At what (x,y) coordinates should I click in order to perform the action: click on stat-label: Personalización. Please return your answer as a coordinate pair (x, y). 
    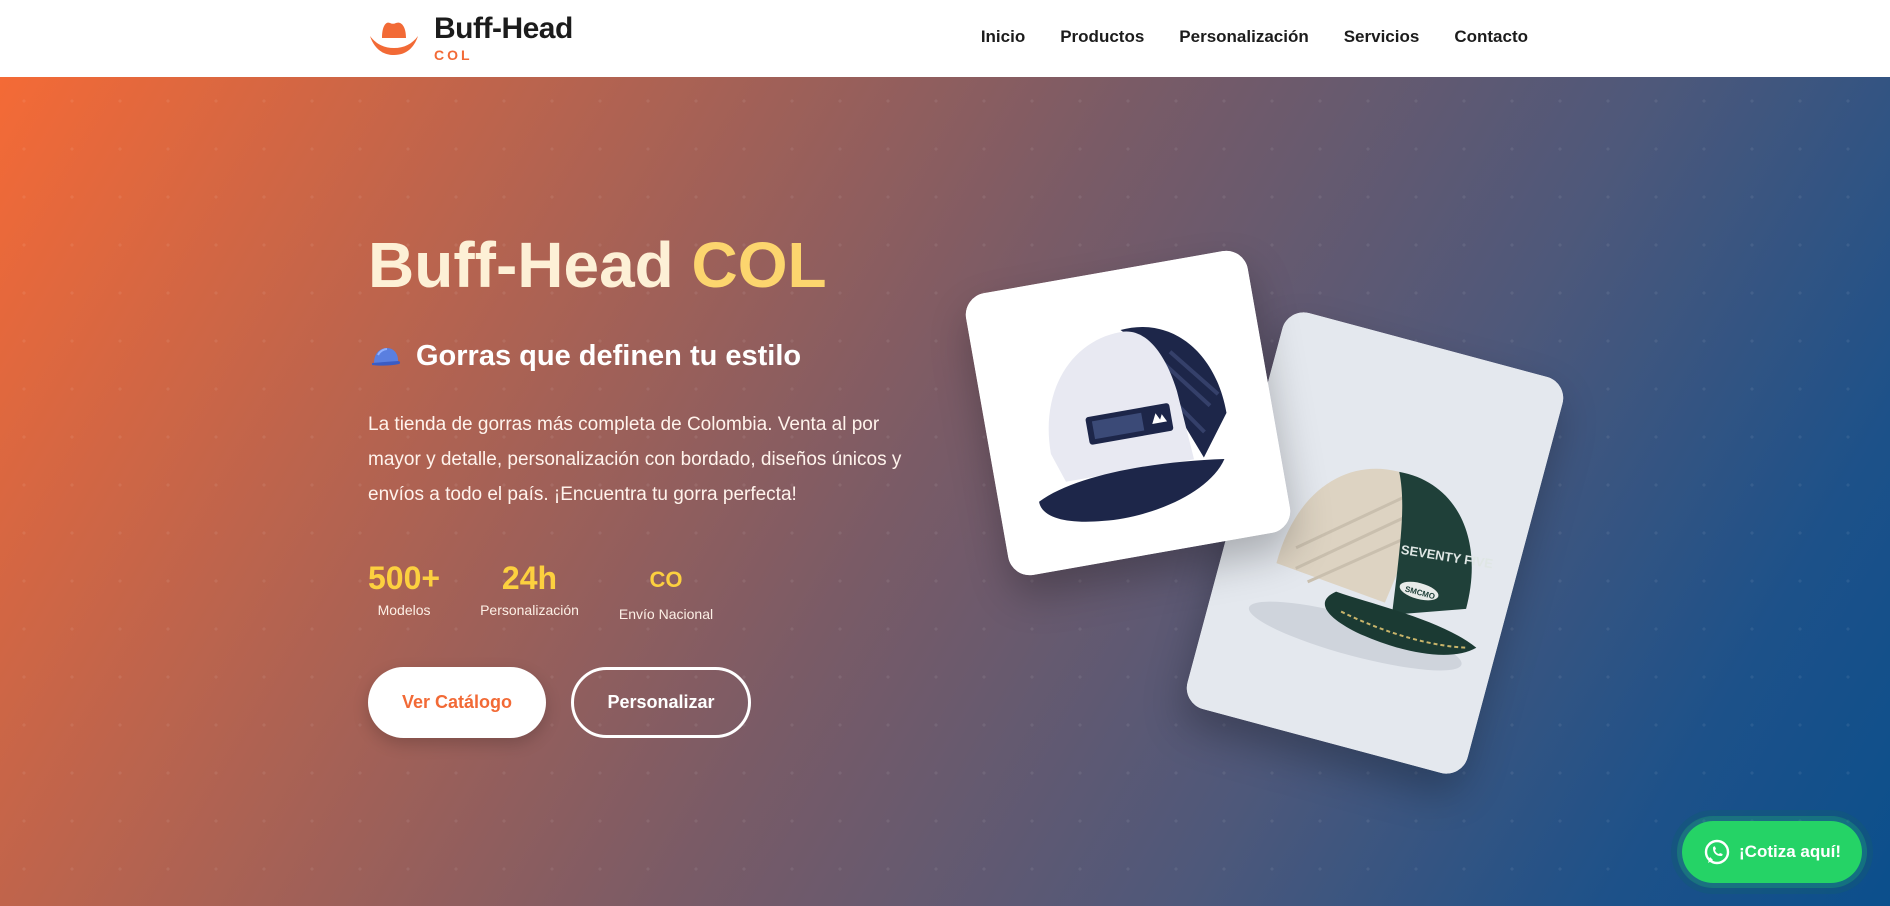
    Looking at the image, I should click on (529, 610).